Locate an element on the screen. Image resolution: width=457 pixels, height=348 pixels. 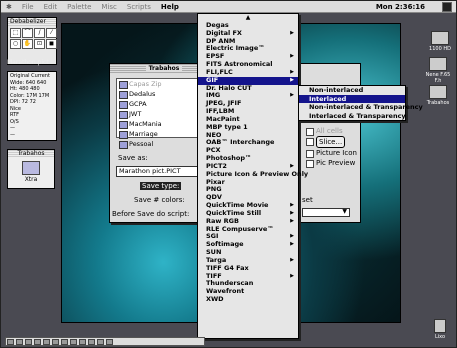
list-item: Pessoal is located at coordinates (159, 144).